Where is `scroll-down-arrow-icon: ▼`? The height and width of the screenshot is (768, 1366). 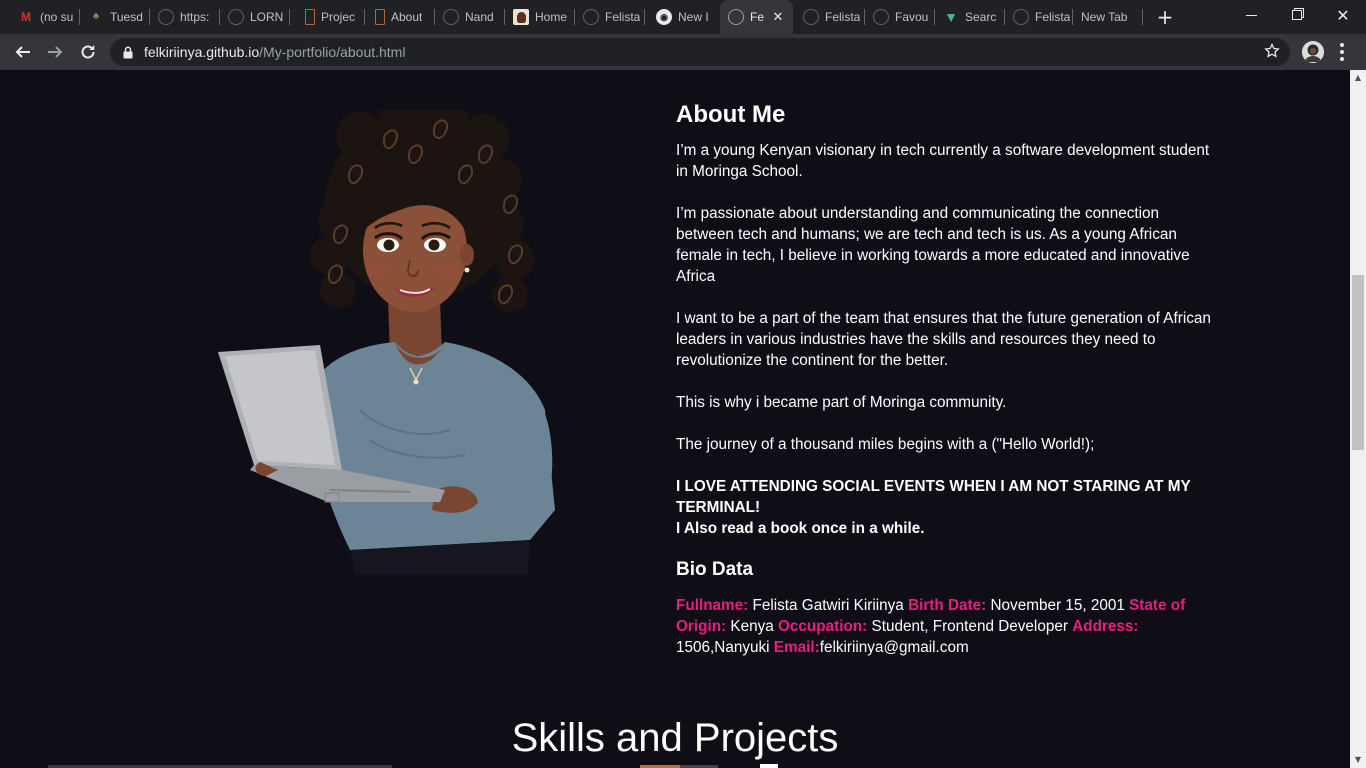 scroll-down-arrow-icon: ▼ is located at coordinates (1358, 760).